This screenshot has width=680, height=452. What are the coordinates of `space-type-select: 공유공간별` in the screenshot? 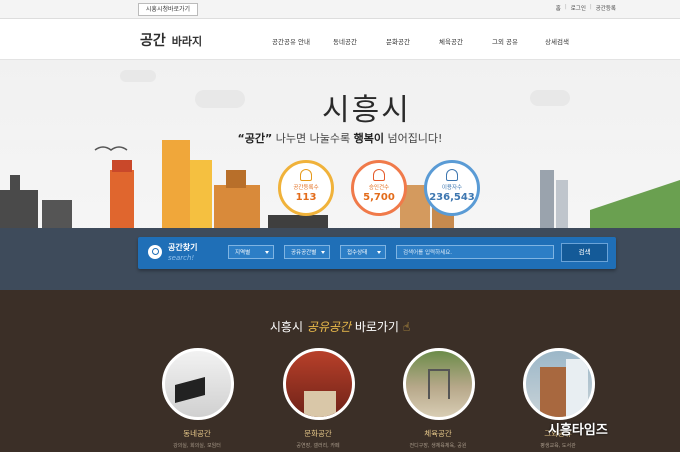 It's located at (307, 252).